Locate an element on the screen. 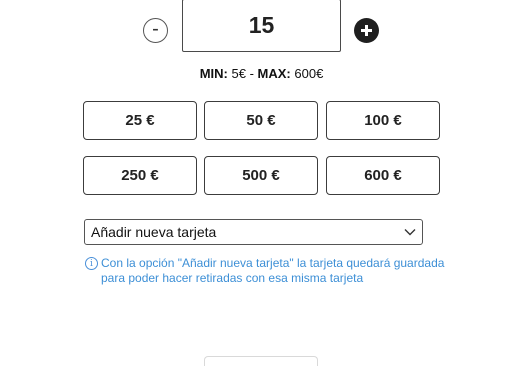 This screenshot has height=366, width=505. quick-amount-button: 600 € is located at coordinates (383, 175).